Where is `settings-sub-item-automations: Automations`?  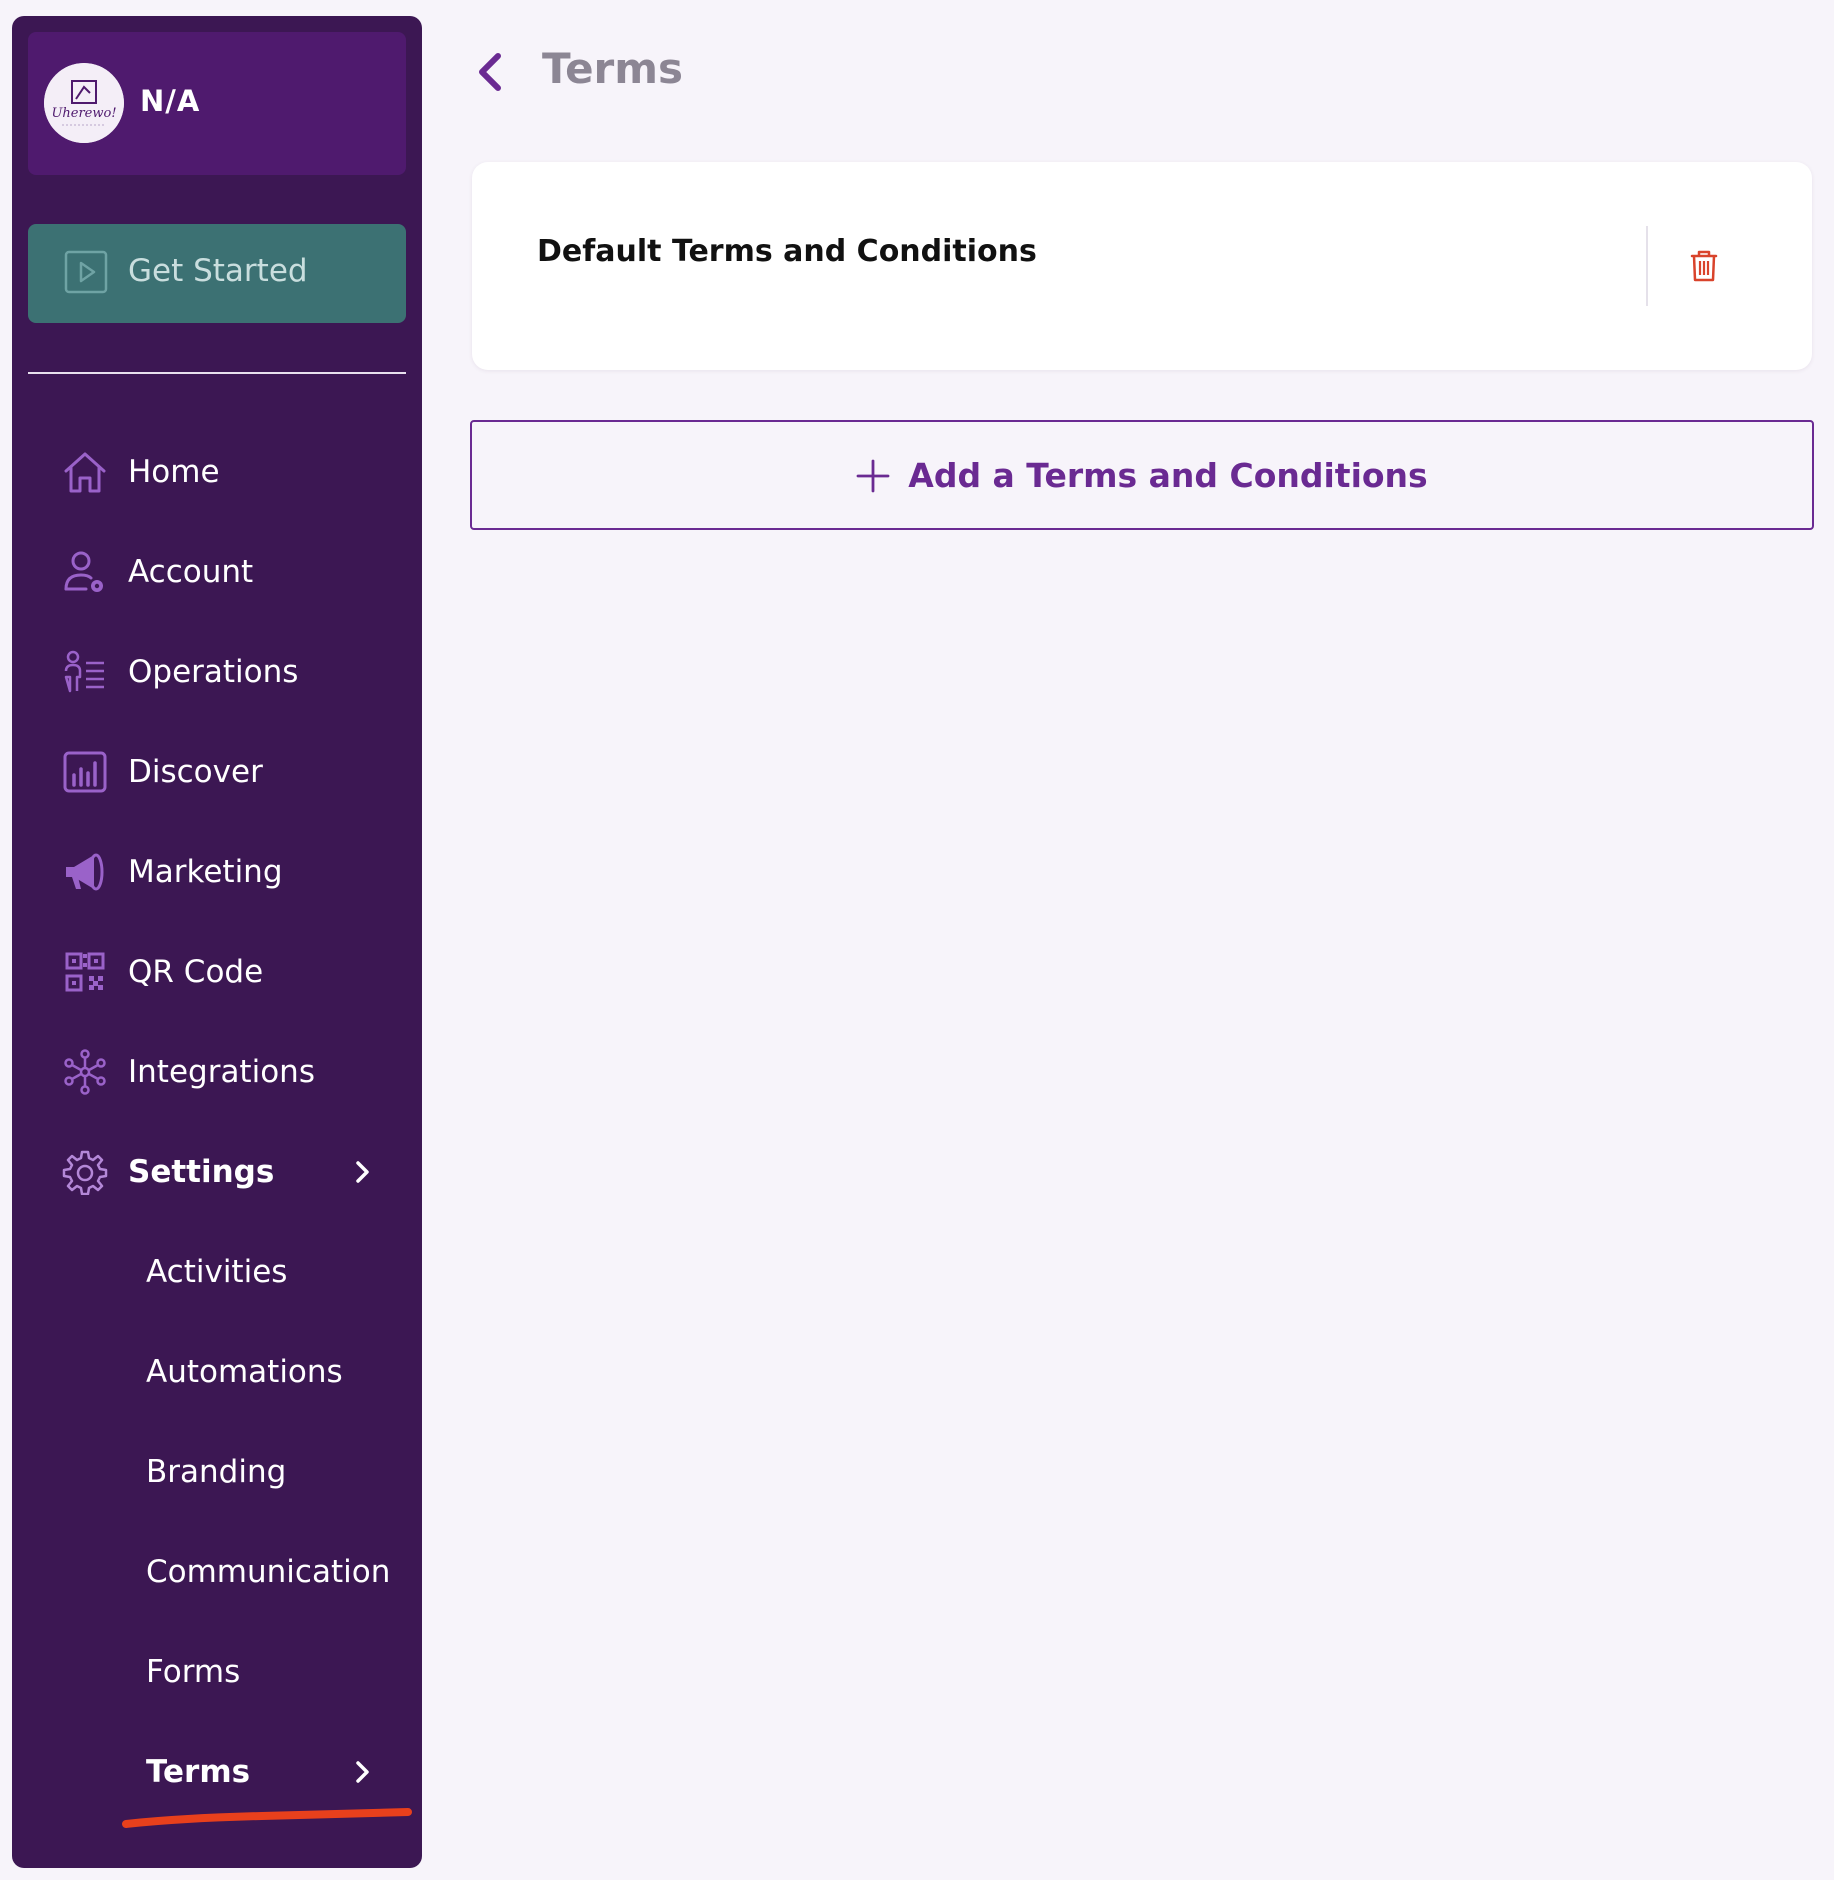
settings-sub-item-automations: Automations is located at coordinates (217, 1372).